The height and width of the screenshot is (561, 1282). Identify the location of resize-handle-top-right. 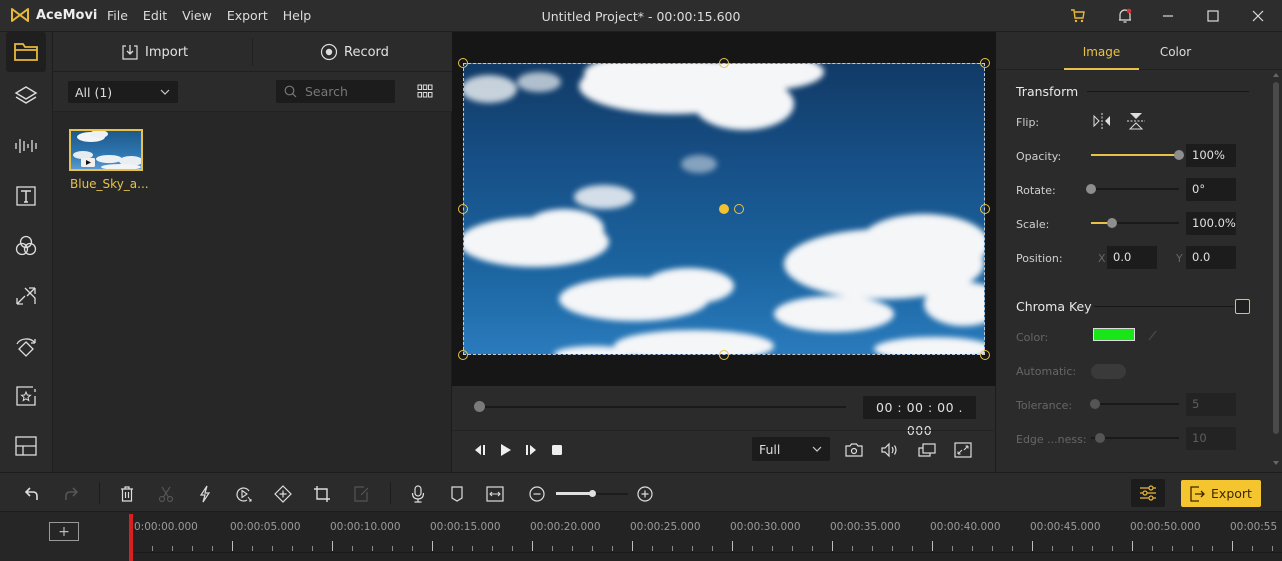
(985, 63).